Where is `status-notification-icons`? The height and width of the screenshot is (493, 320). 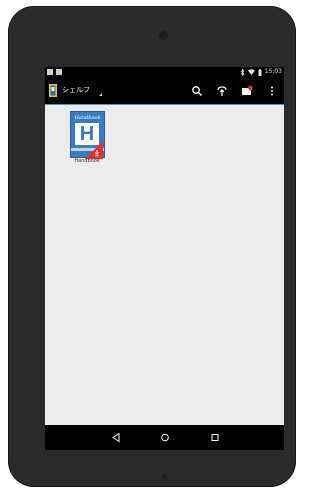 status-notification-icons is located at coordinates (54, 72).